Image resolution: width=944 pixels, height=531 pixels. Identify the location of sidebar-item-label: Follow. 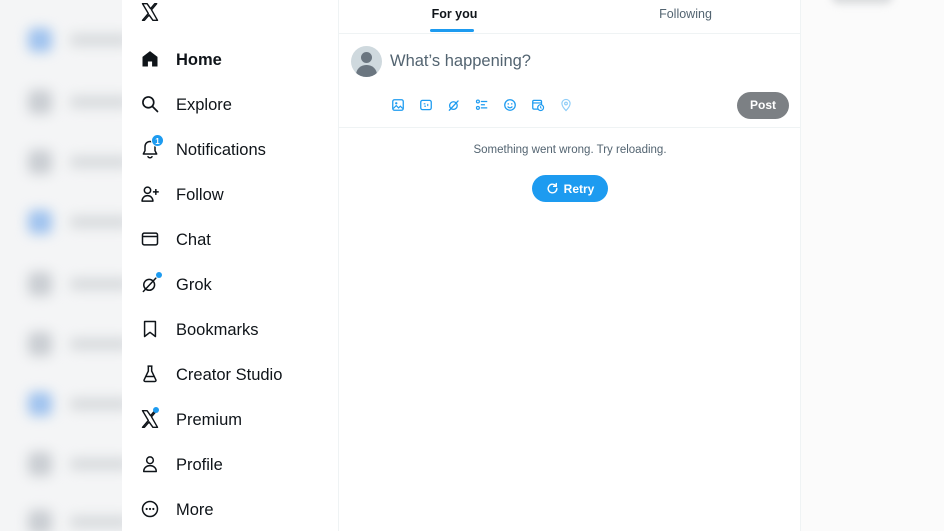
(200, 194).